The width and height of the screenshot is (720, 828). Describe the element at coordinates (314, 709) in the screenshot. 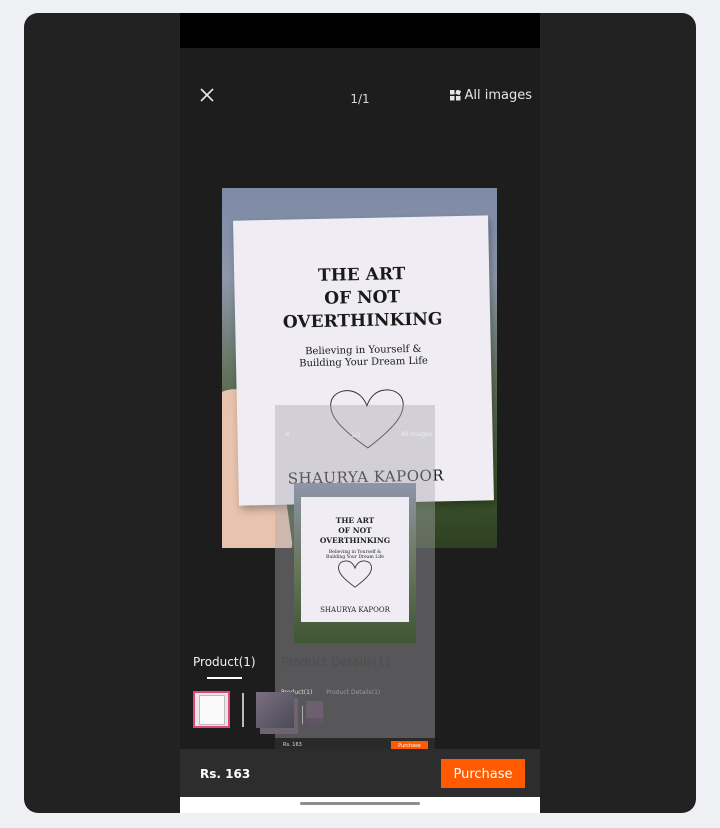

I see `thumbnail-detail-small` at that location.